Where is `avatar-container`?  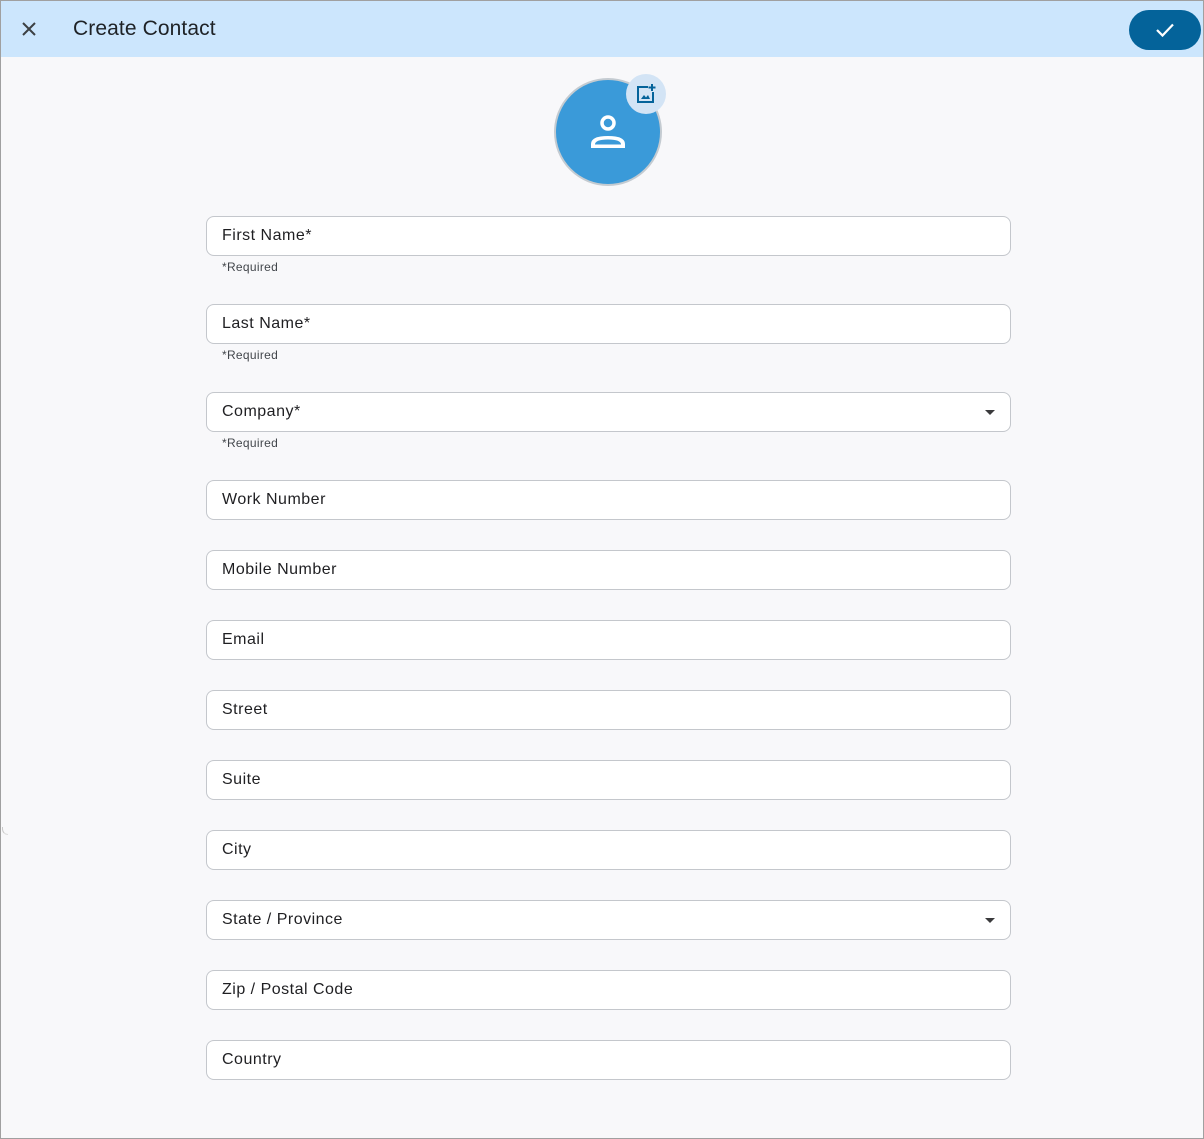 avatar-container is located at coordinates (610, 130).